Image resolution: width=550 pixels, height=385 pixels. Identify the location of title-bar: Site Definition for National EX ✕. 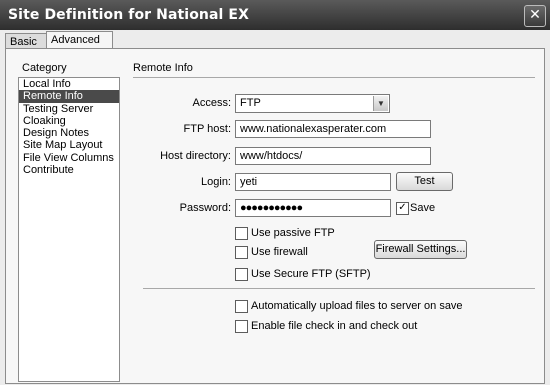
(275, 15).